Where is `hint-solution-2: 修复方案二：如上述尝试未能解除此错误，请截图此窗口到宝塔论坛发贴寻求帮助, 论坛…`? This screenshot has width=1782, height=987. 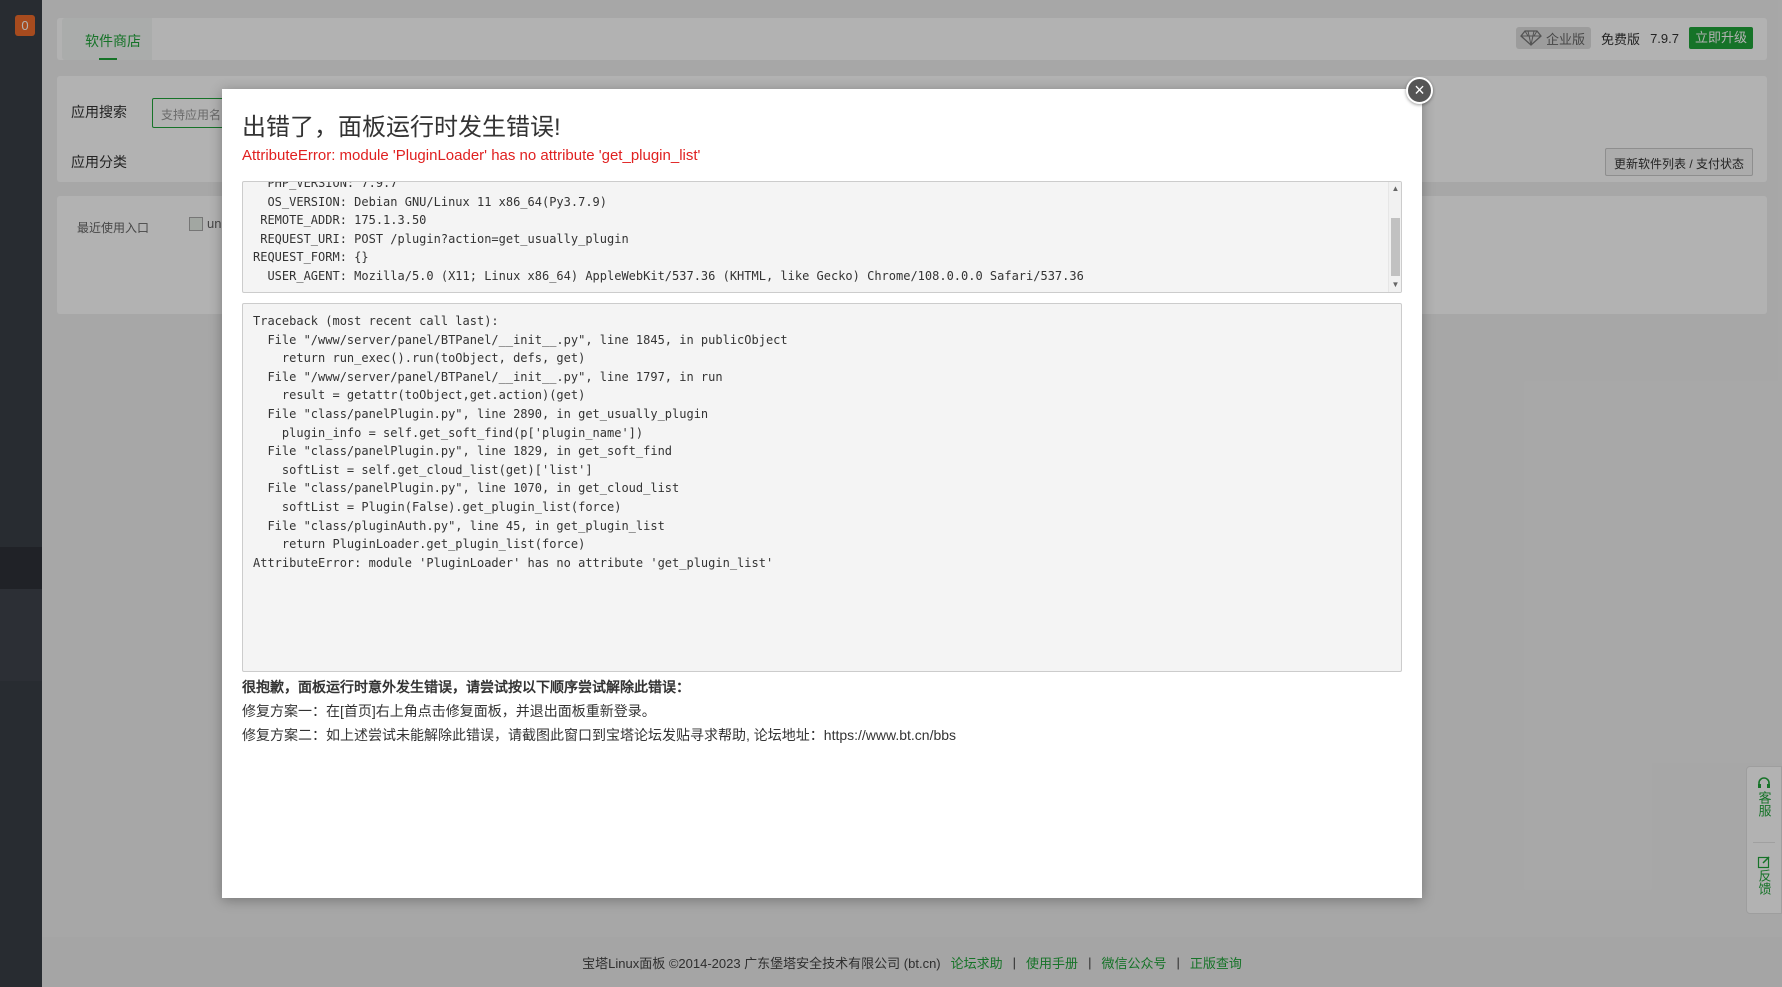 hint-solution-2: 修复方案二：如上述尝试未能解除此错误，请截图此窗口到宝塔论坛发贴寻求帮助, 论坛… is located at coordinates (599, 735).